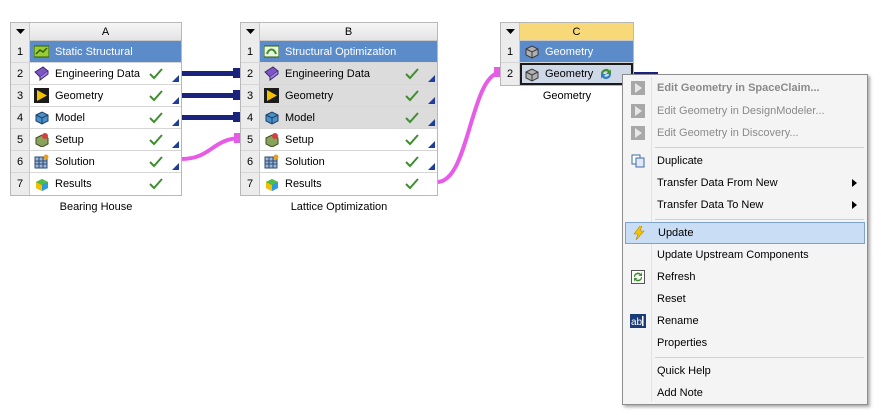  What do you see at coordinates (684, 371) in the screenshot?
I see `menu-item-label: Quick Help` at bounding box center [684, 371].